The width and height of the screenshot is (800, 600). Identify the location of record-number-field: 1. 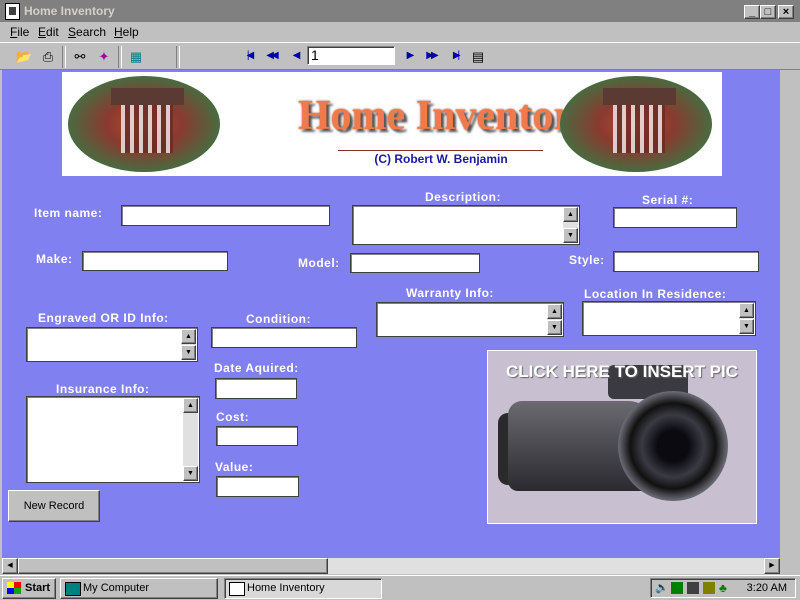
(351, 55).